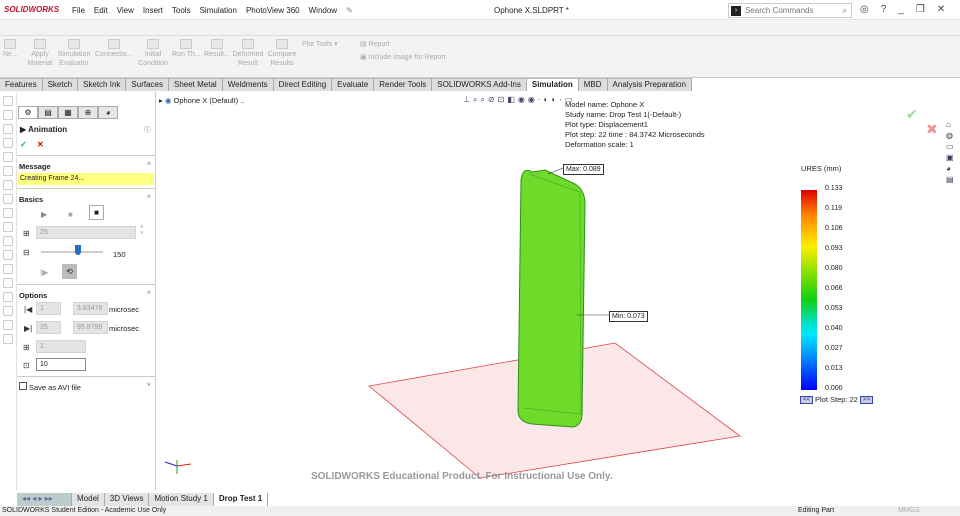 The height and width of the screenshot is (516, 960). What do you see at coordinates (282, 53) in the screenshot?
I see `ribbon-compare-results: Compare Results` at bounding box center [282, 53].